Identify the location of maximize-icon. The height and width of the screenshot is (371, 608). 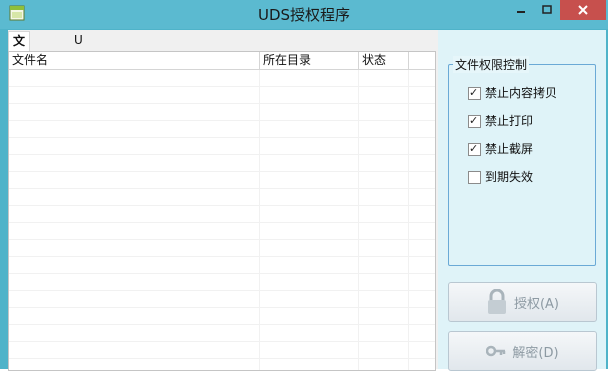
(547, 9).